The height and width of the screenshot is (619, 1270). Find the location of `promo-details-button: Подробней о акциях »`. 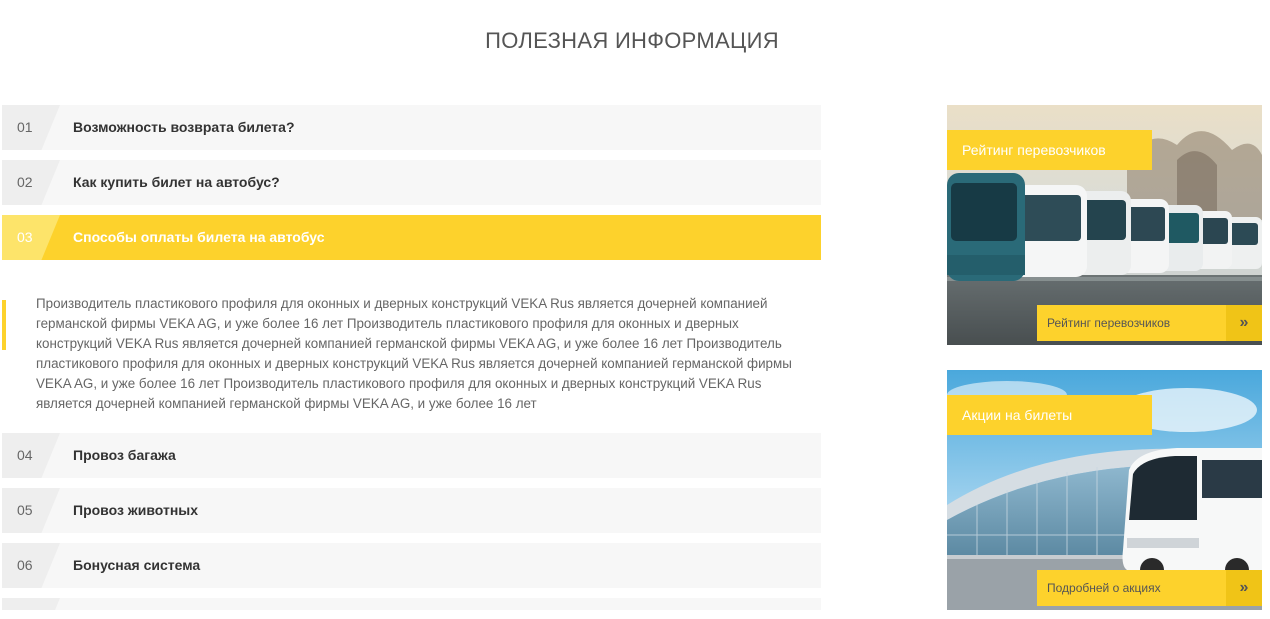

promo-details-button: Подробней о акциях » is located at coordinates (1149, 588).